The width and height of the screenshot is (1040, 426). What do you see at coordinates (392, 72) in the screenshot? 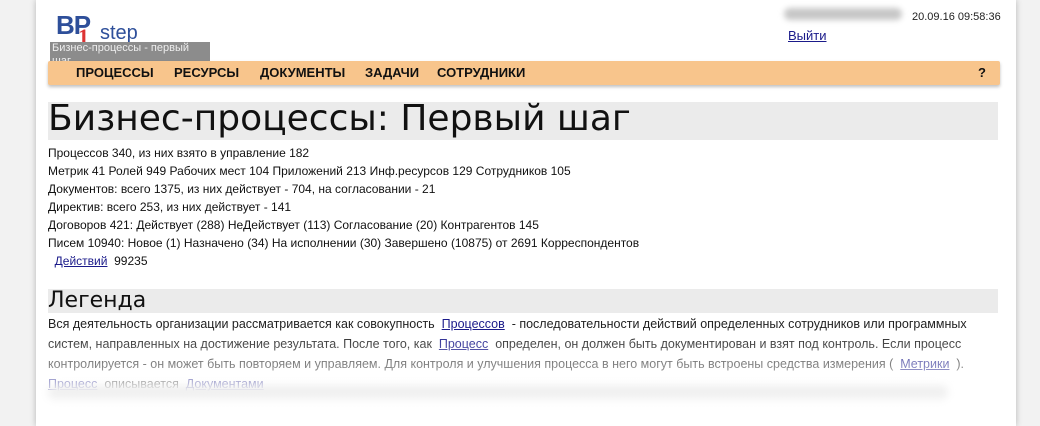
I see `menu-item-tasks: ЗАДАЧИ` at bounding box center [392, 72].